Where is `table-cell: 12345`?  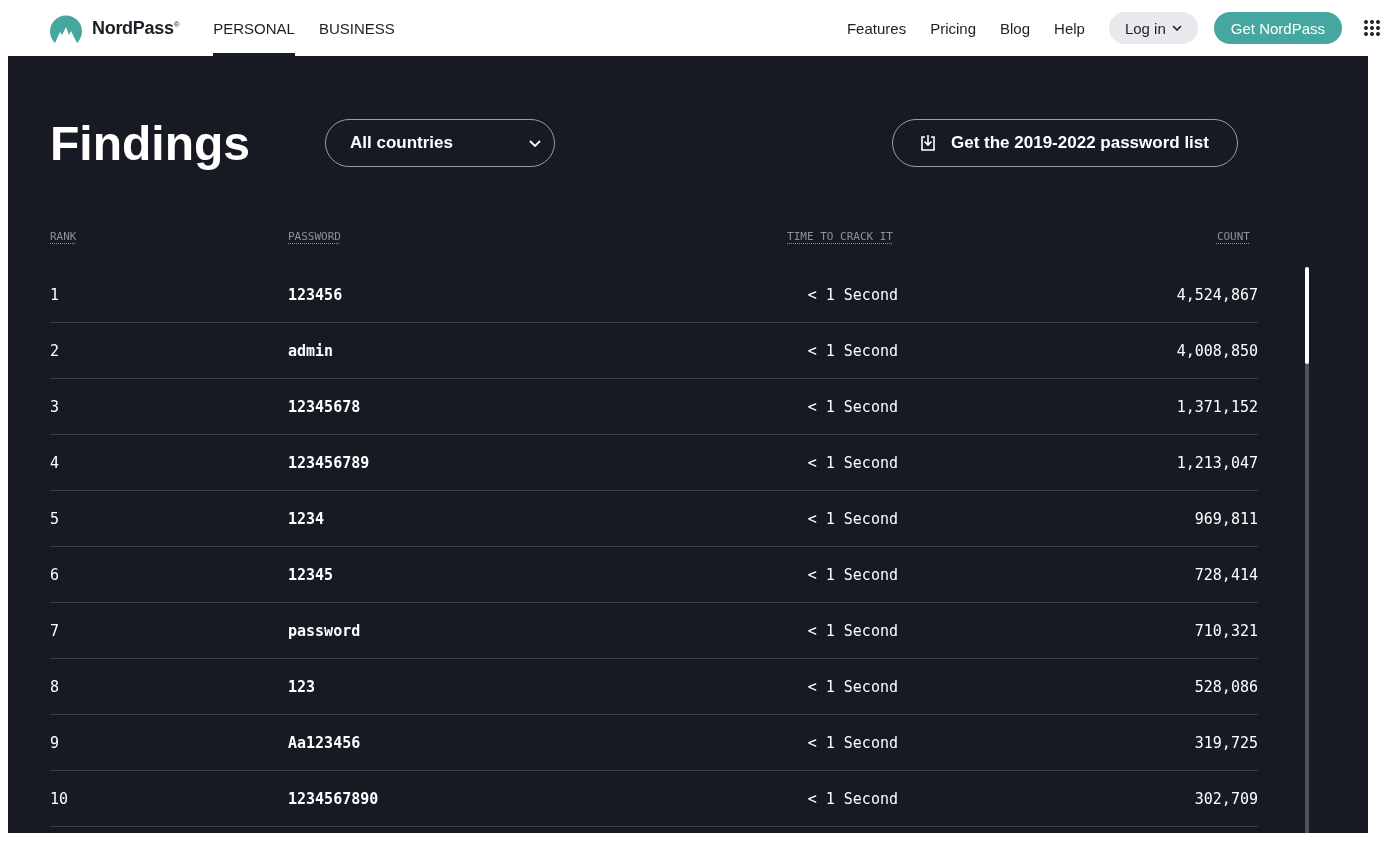
table-cell: 12345 is located at coordinates (311, 574).